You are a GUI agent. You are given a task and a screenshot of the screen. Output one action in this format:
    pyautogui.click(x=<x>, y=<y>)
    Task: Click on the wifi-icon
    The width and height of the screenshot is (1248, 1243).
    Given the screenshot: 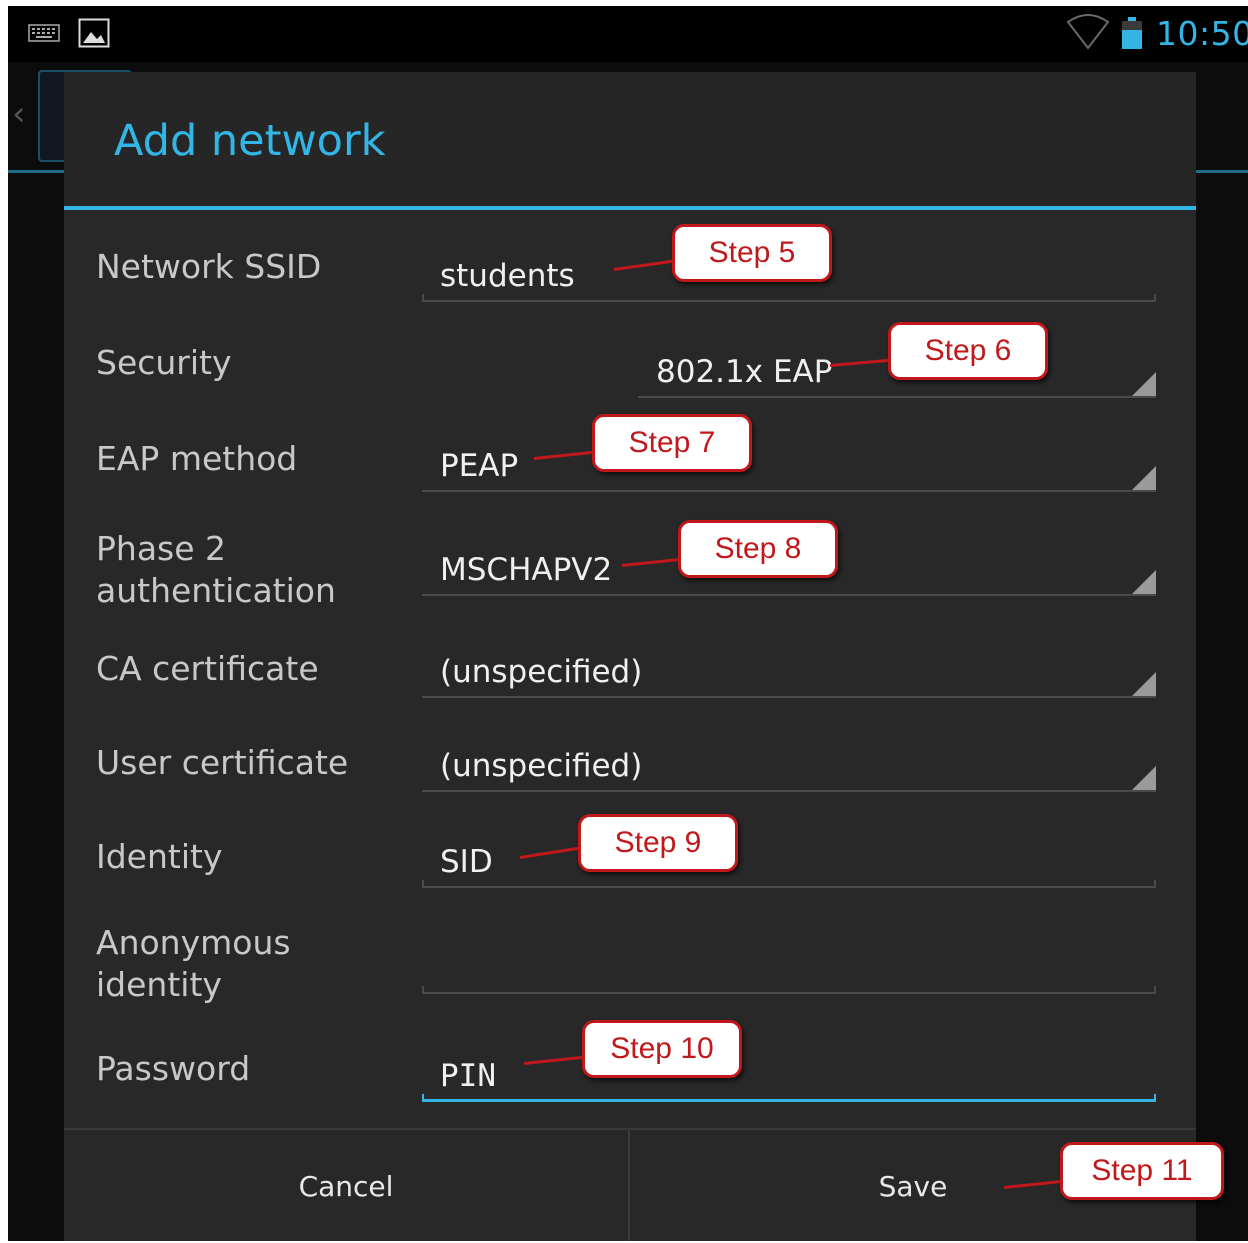 What is the action you would take?
    pyautogui.click(x=1088, y=32)
    